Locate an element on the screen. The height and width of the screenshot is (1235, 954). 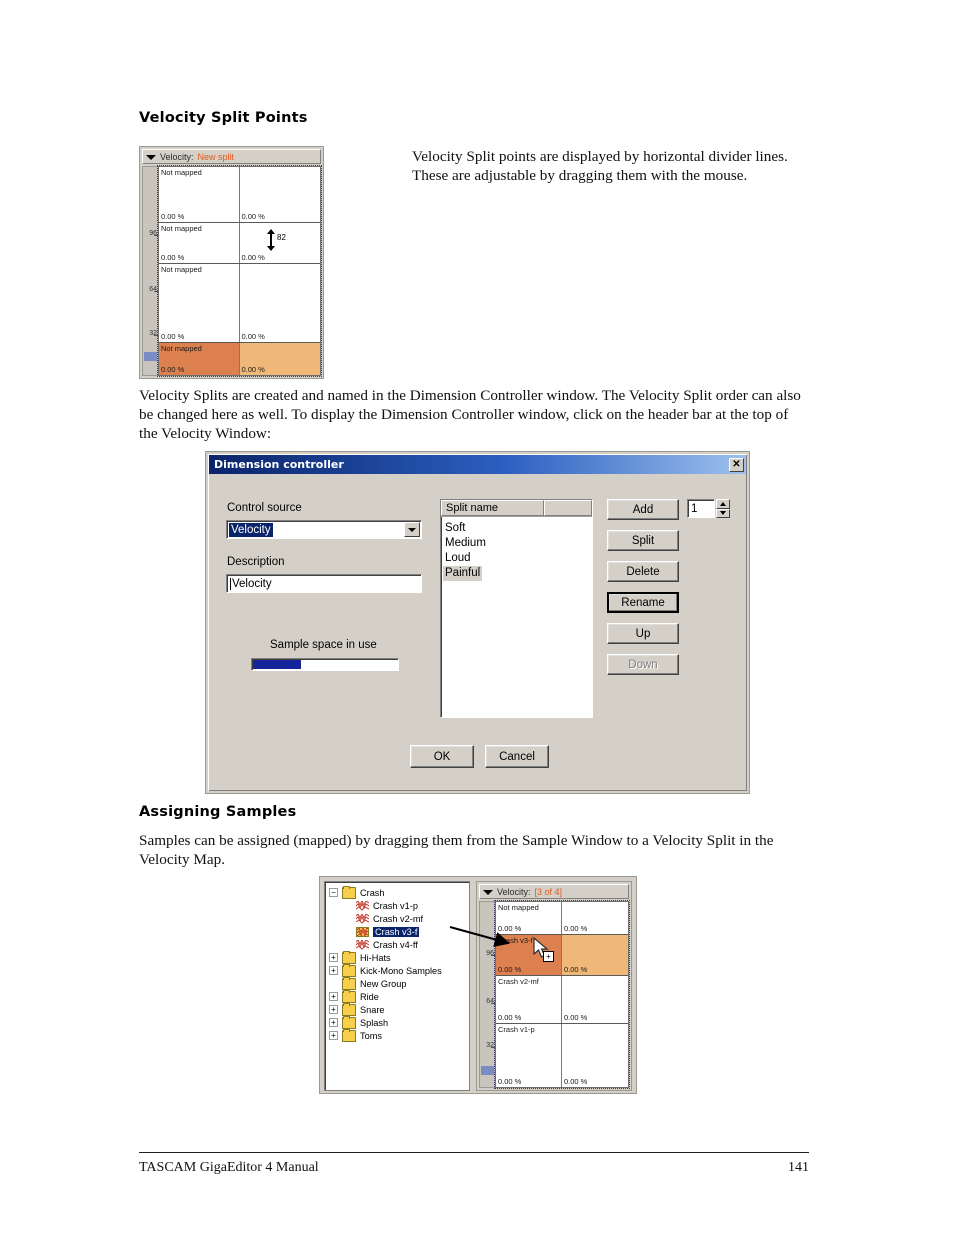
list-item: Painful is located at coordinates (517, 572).